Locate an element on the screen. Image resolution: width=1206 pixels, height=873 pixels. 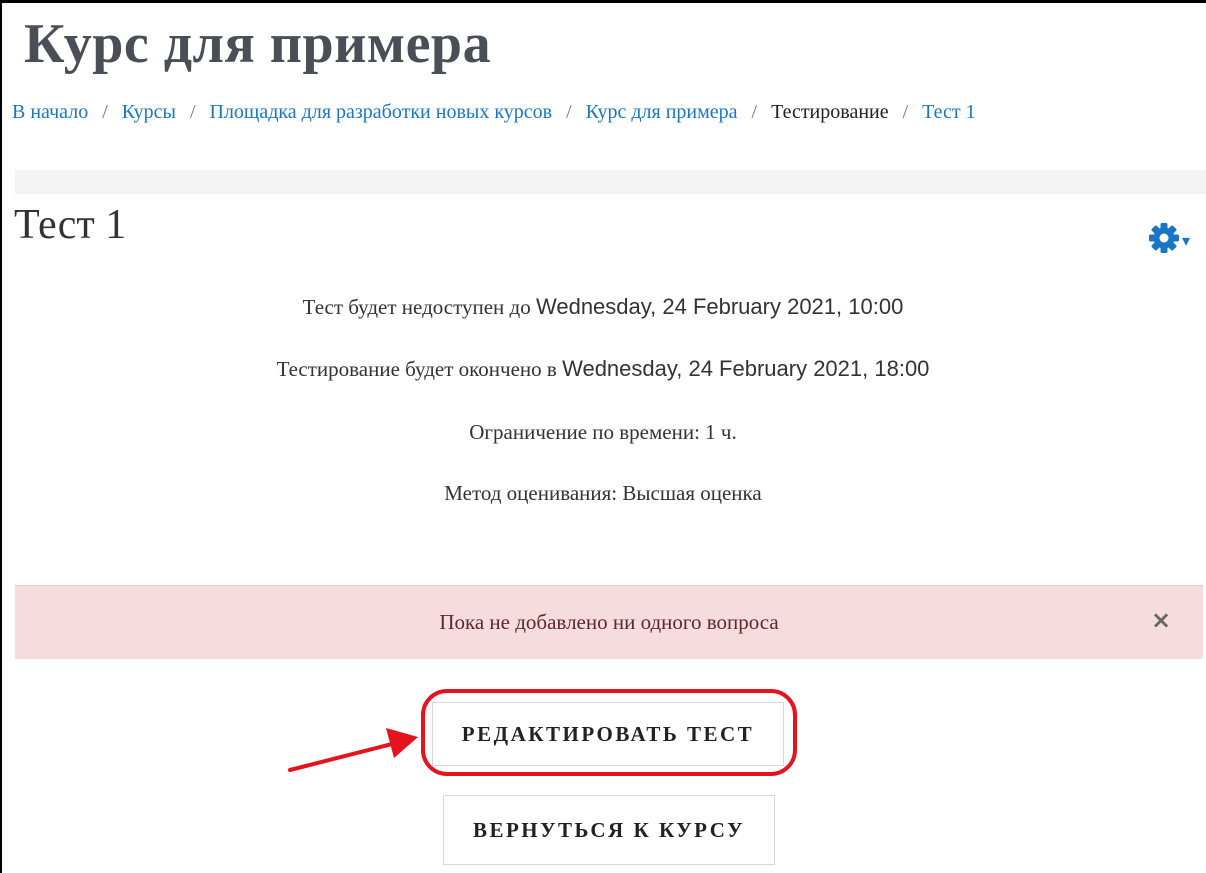
caret-down-icon: ▾ is located at coordinates (1186, 241).